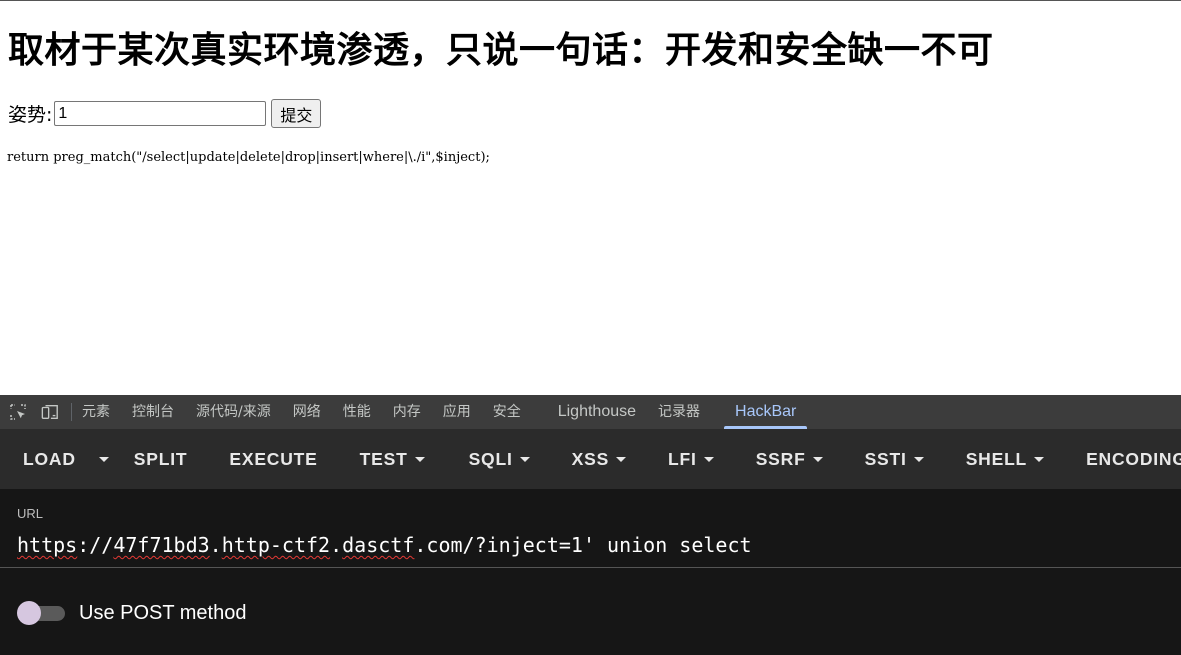 This screenshot has width=1181, height=655. I want to click on post-method-label: Use POST method, so click(163, 613).